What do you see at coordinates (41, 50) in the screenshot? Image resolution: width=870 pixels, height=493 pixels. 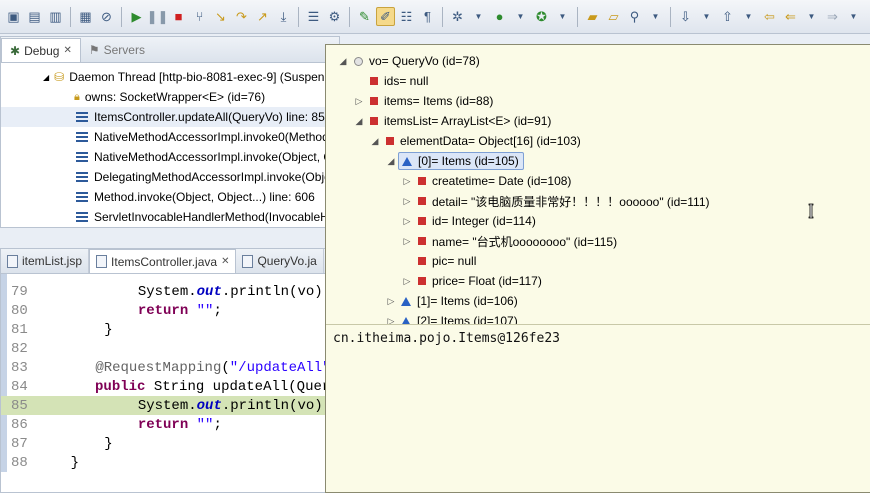 I see `tab-debug: ✱ Debug ✕` at bounding box center [41, 50].